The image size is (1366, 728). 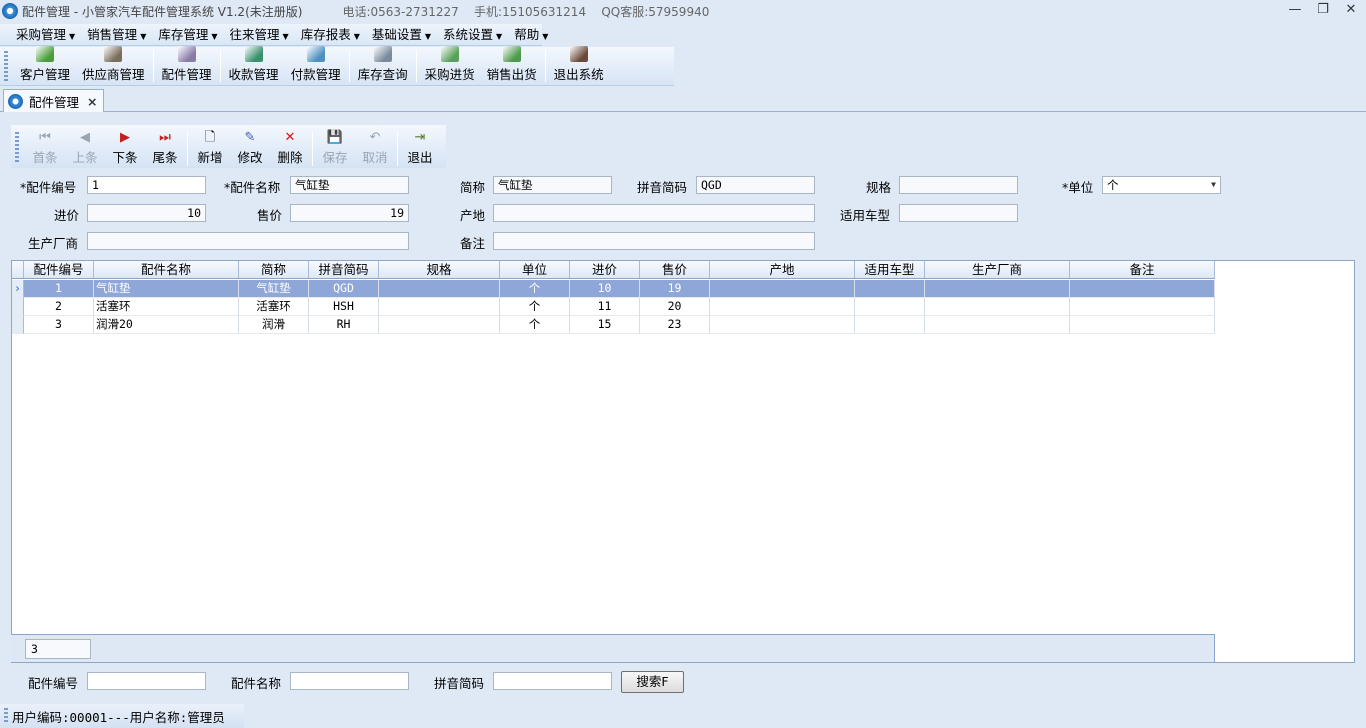 I want to click on grid-footer: 3, so click(x=613, y=648).